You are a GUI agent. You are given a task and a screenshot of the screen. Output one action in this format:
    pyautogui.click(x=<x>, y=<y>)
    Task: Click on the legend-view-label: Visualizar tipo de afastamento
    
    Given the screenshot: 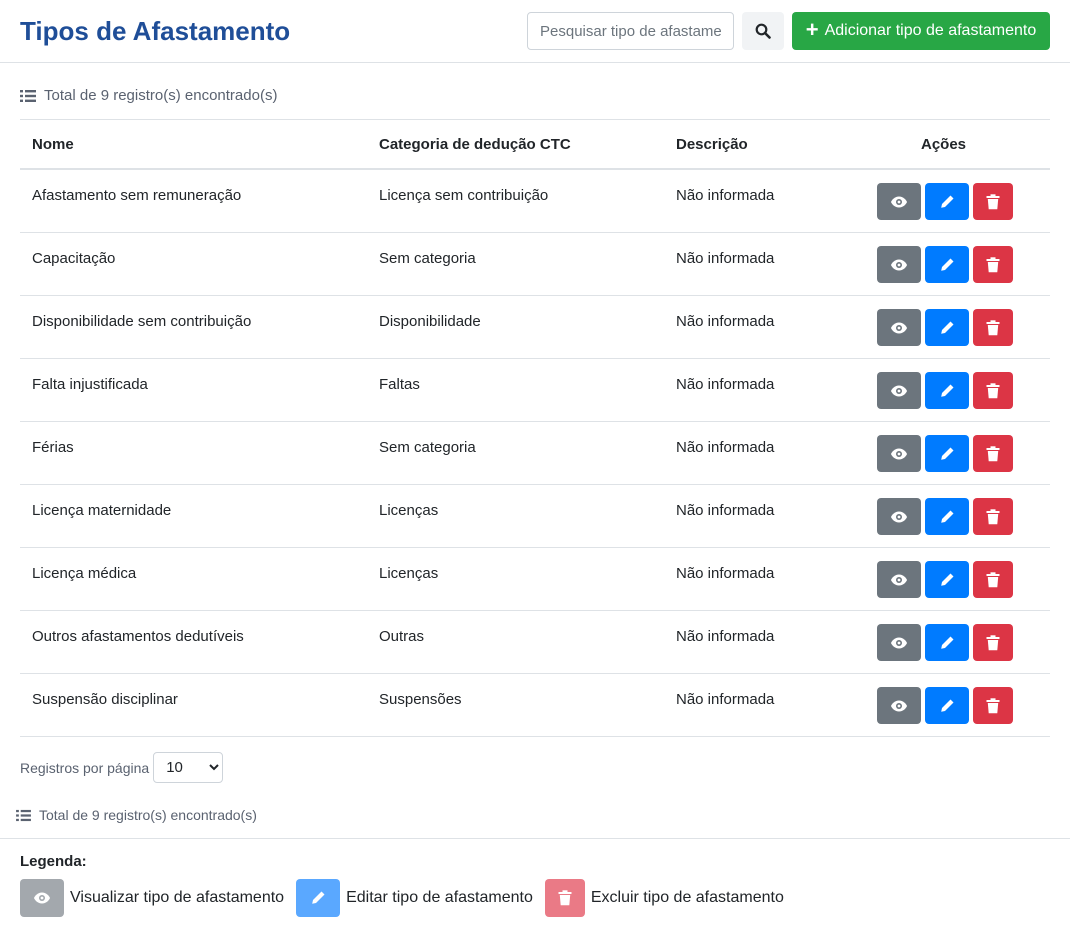 What is the action you would take?
    pyautogui.click(x=177, y=897)
    